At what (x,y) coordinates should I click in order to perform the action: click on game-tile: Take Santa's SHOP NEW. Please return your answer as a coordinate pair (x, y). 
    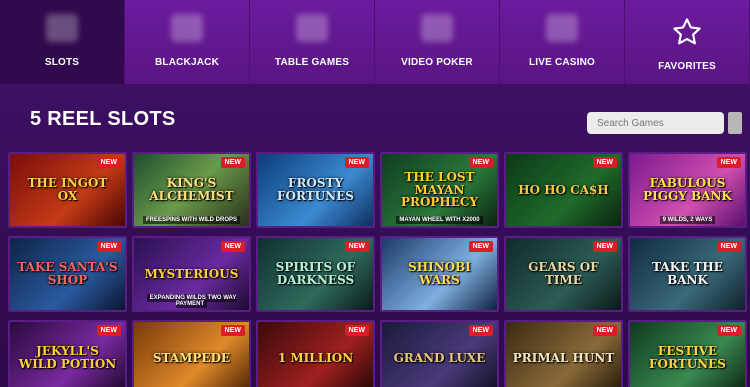
    Looking at the image, I should click on (67, 274).